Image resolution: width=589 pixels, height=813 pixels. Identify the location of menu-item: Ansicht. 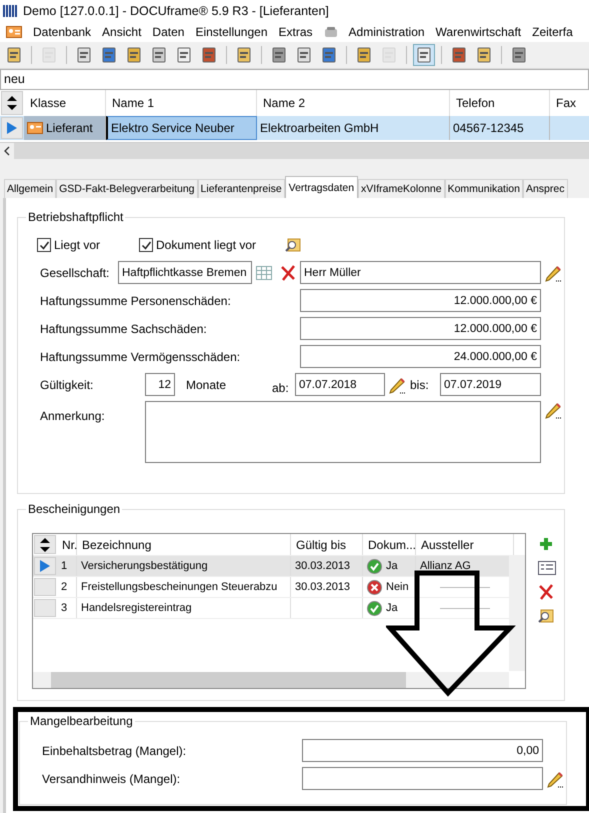
(122, 32).